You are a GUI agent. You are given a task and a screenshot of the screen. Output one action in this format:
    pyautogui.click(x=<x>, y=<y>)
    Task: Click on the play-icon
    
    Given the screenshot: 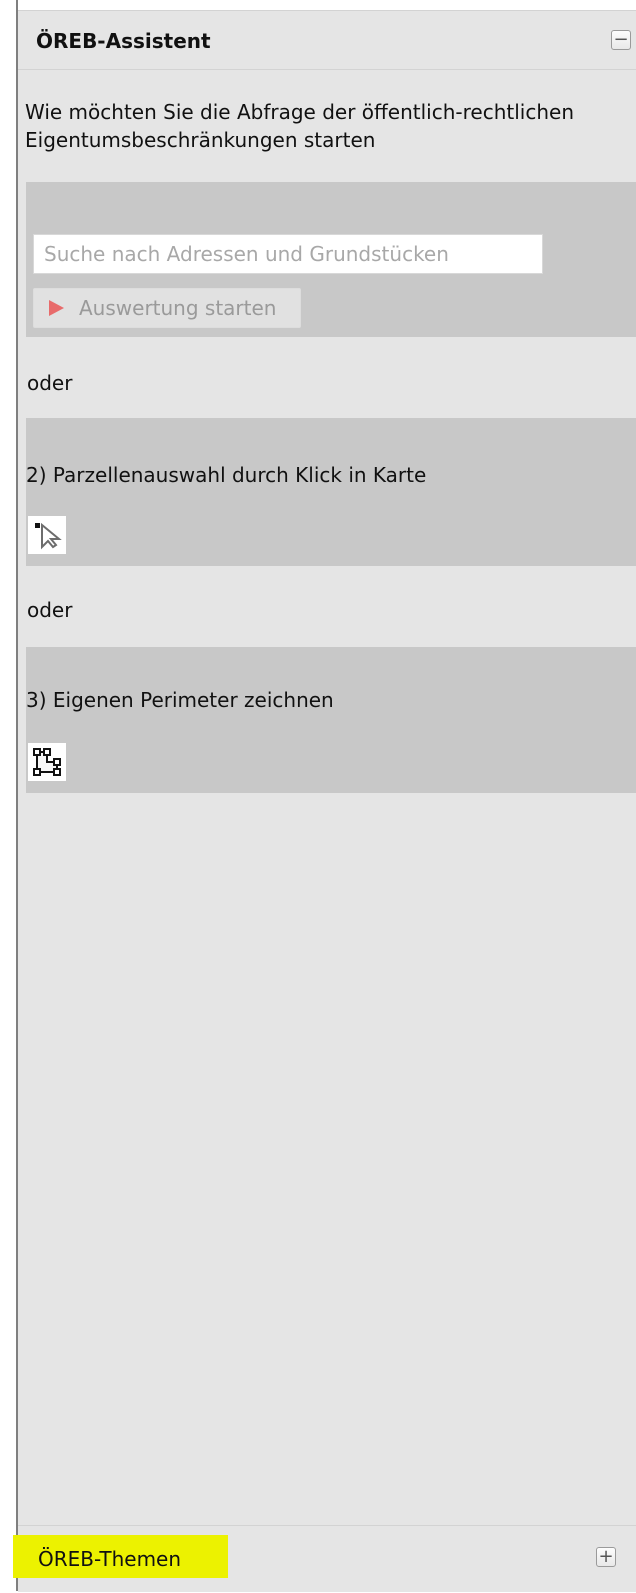 What is the action you would take?
    pyautogui.click(x=56, y=308)
    